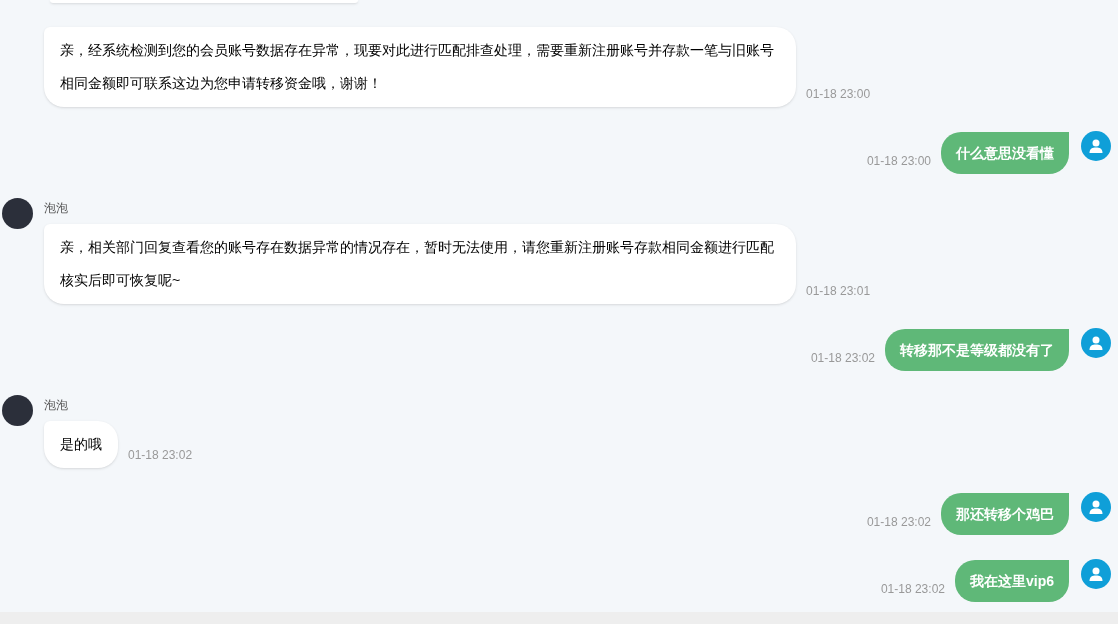 The width and height of the screenshot is (1118, 624). I want to click on message-bubble: 什么意思没看懂, so click(1005, 153).